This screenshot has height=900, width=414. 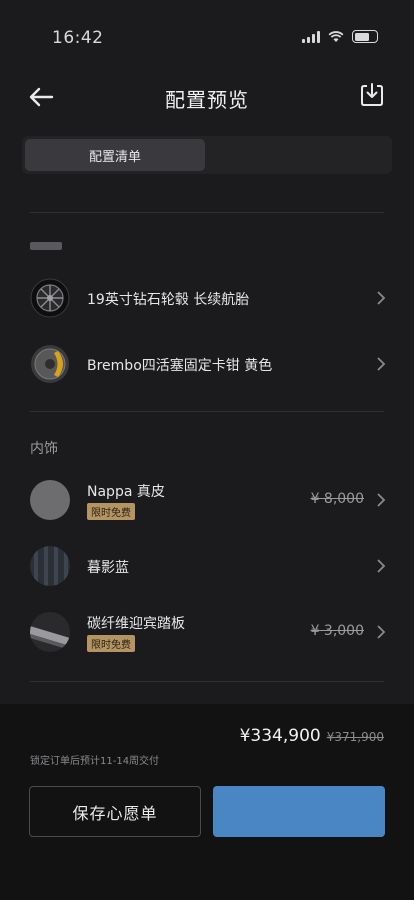 I want to click on total-original-price: ¥371,900, so click(x=355, y=737).